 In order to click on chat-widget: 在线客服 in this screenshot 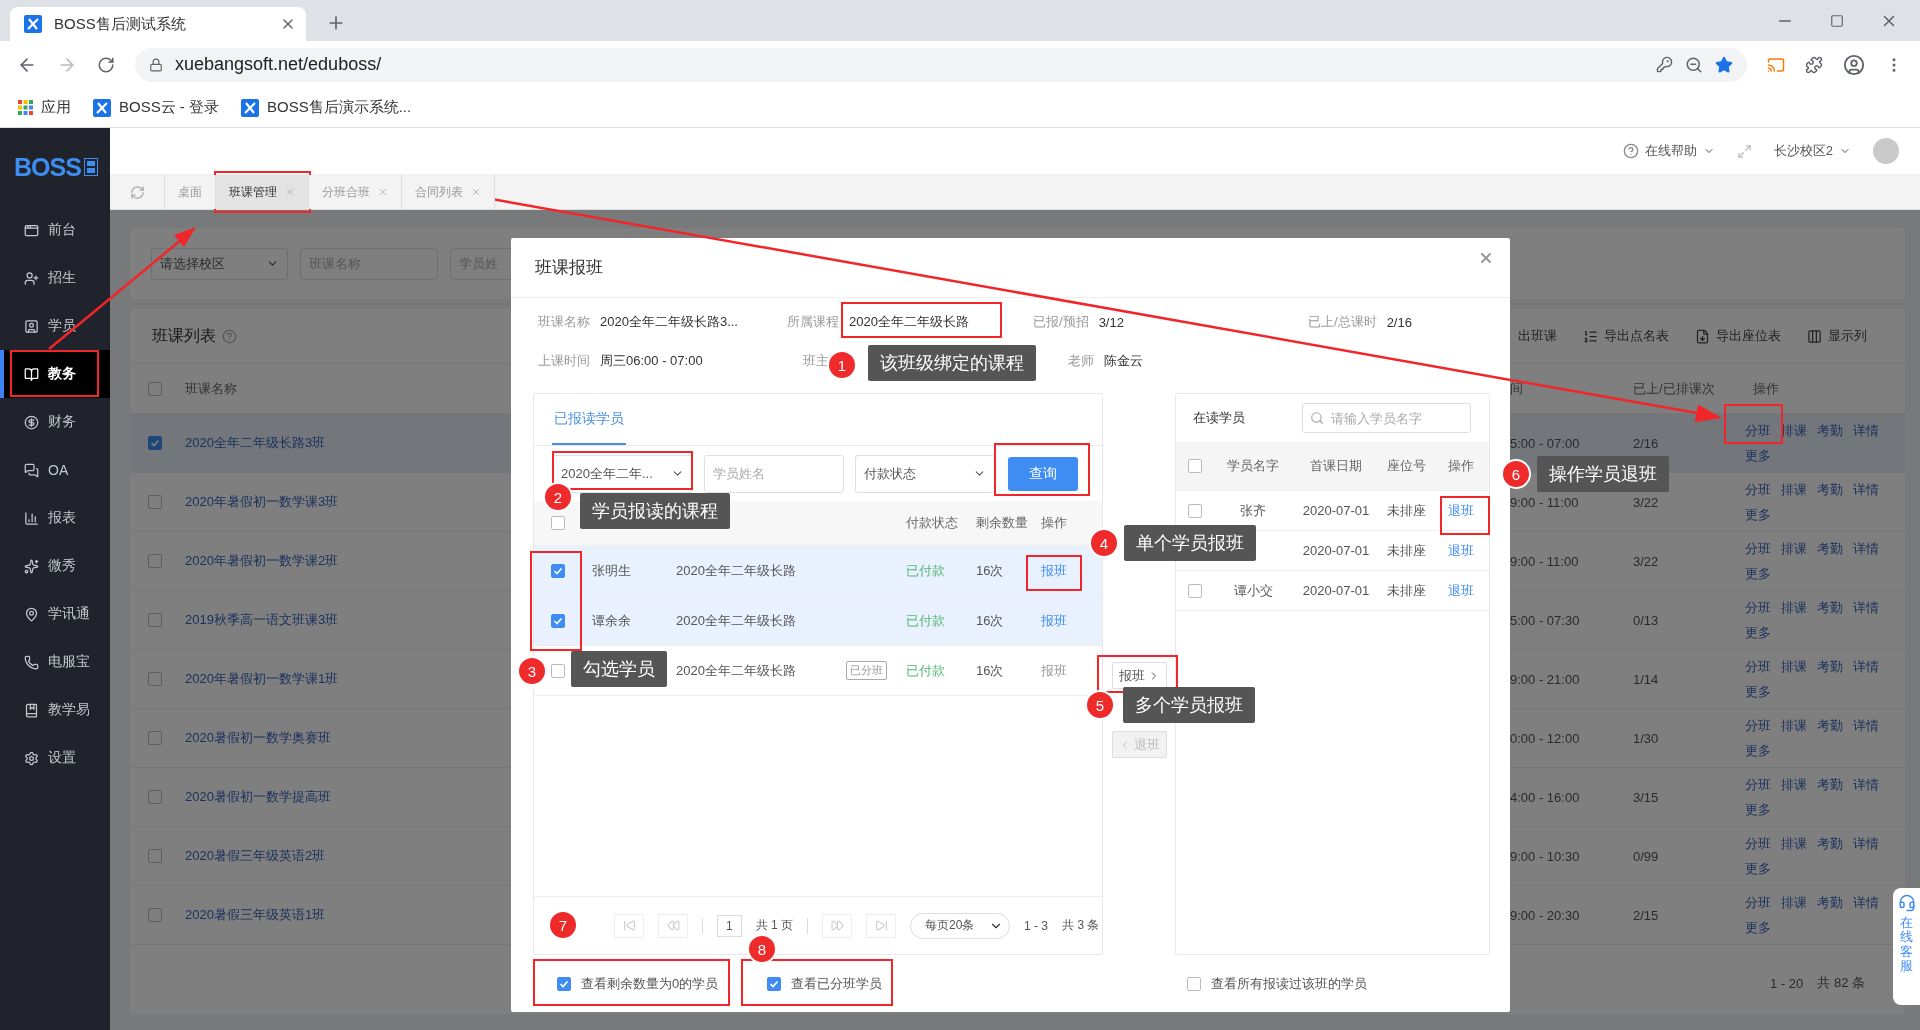, I will do `click(1906, 946)`.